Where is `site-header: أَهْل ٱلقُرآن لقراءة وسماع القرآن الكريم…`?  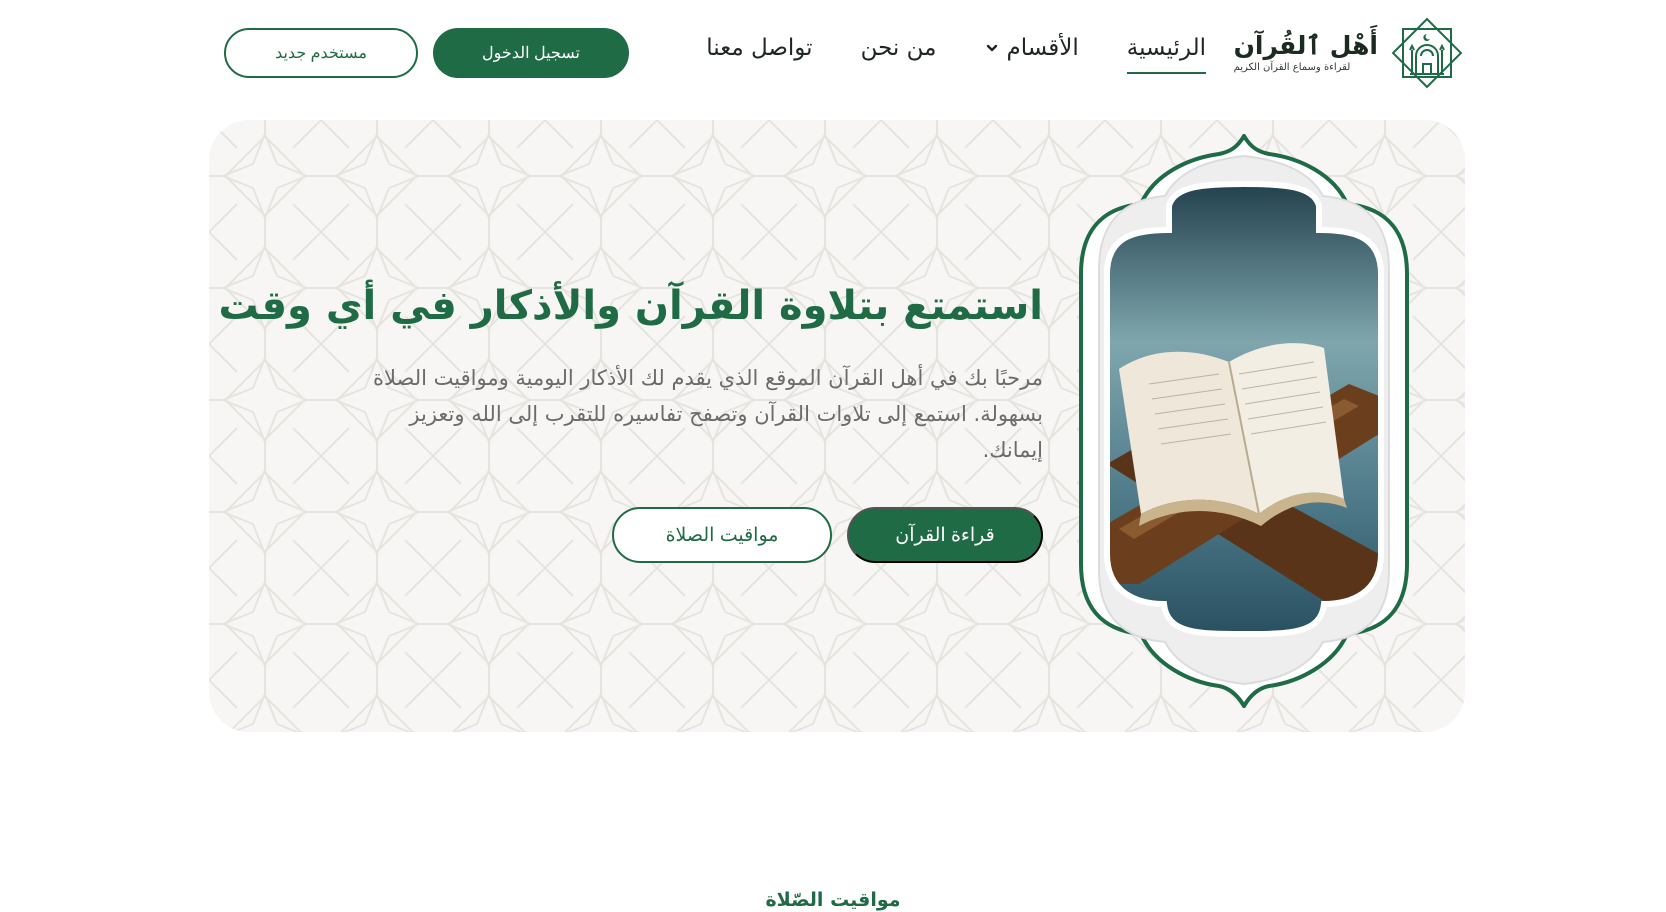 site-header: أَهْل ٱلقُرآن لقراءة وسماع القرآن الكريم… is located at coordinates (833, 53).